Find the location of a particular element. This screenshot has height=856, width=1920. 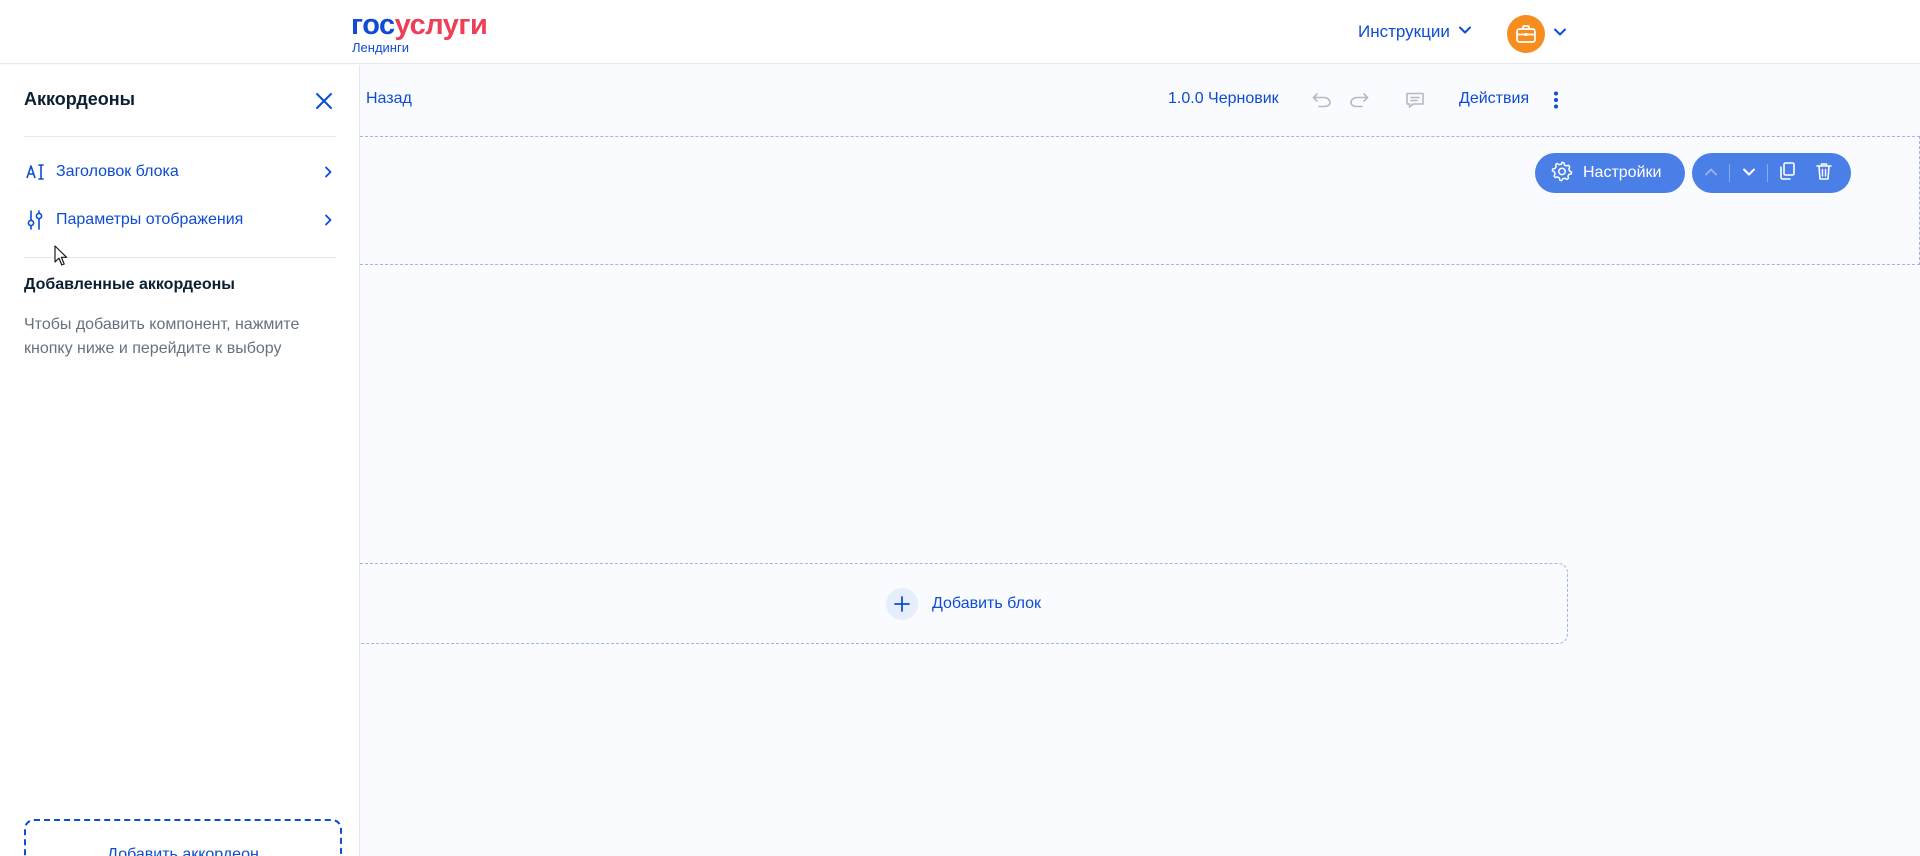

duplicate-button is located at coordinates (1786, 173).